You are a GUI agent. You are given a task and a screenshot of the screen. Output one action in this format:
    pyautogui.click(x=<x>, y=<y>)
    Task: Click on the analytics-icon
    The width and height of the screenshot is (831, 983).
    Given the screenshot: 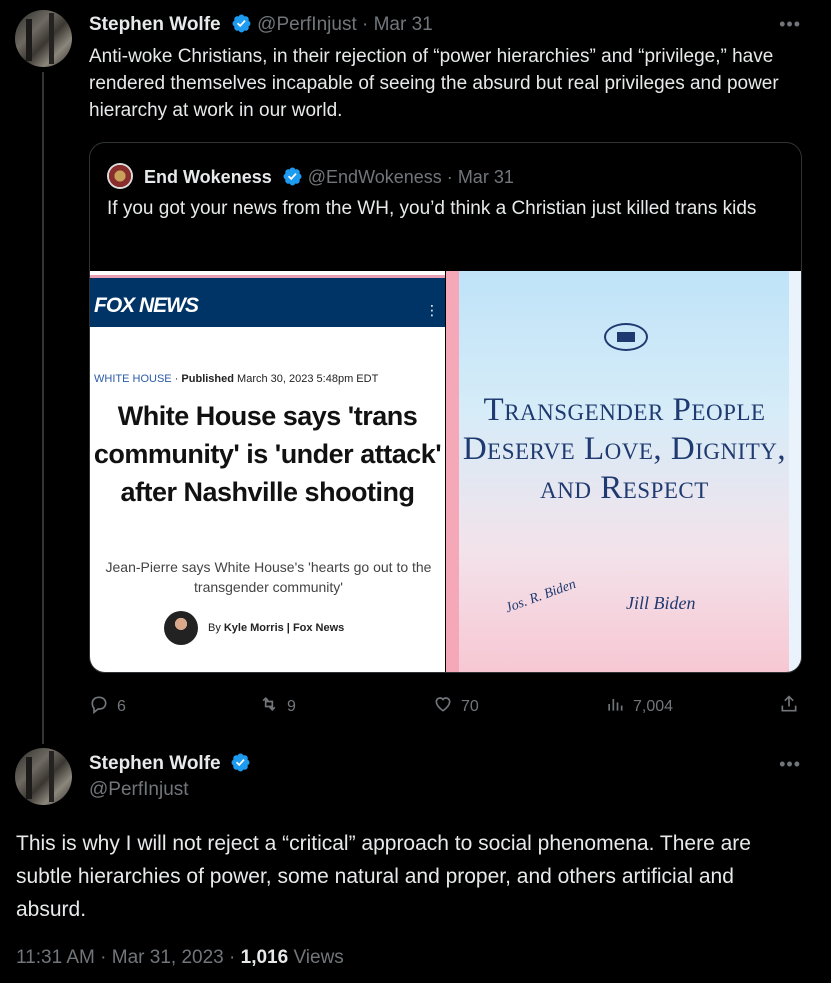 What is the action you would take?
    pyautogui.click(x=615, y=706)
    